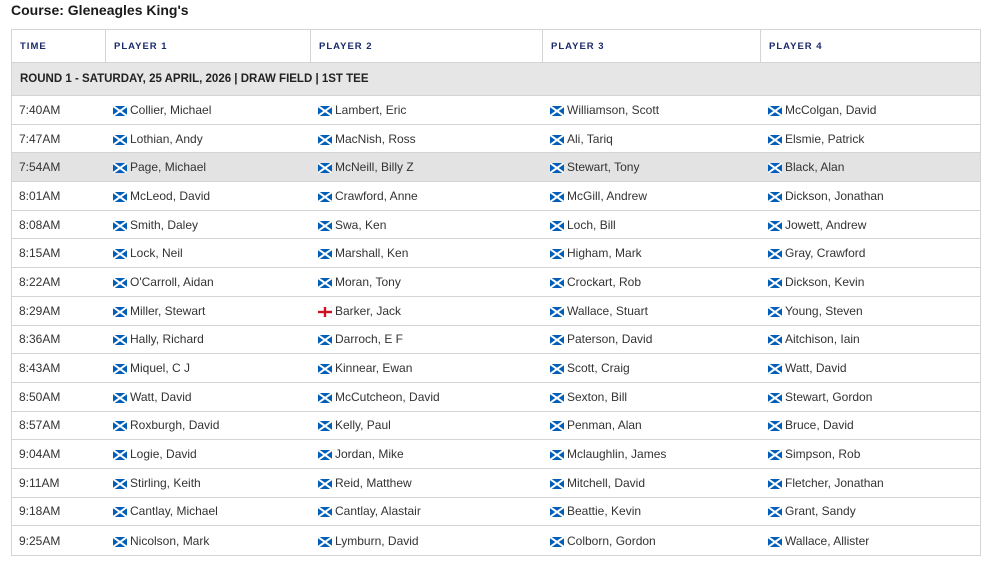  What do you see at coordinates (591, 225) in the screenshot?
I see `player-name: Loch, Bill` at bounding box center [591, 225].